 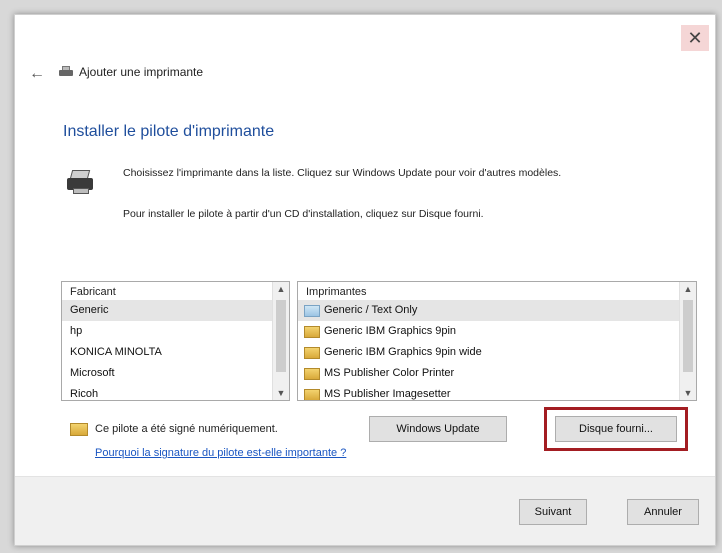 I want to click on printer-item-label: MS Publisher Color Printer, so click(x=389, y=373).